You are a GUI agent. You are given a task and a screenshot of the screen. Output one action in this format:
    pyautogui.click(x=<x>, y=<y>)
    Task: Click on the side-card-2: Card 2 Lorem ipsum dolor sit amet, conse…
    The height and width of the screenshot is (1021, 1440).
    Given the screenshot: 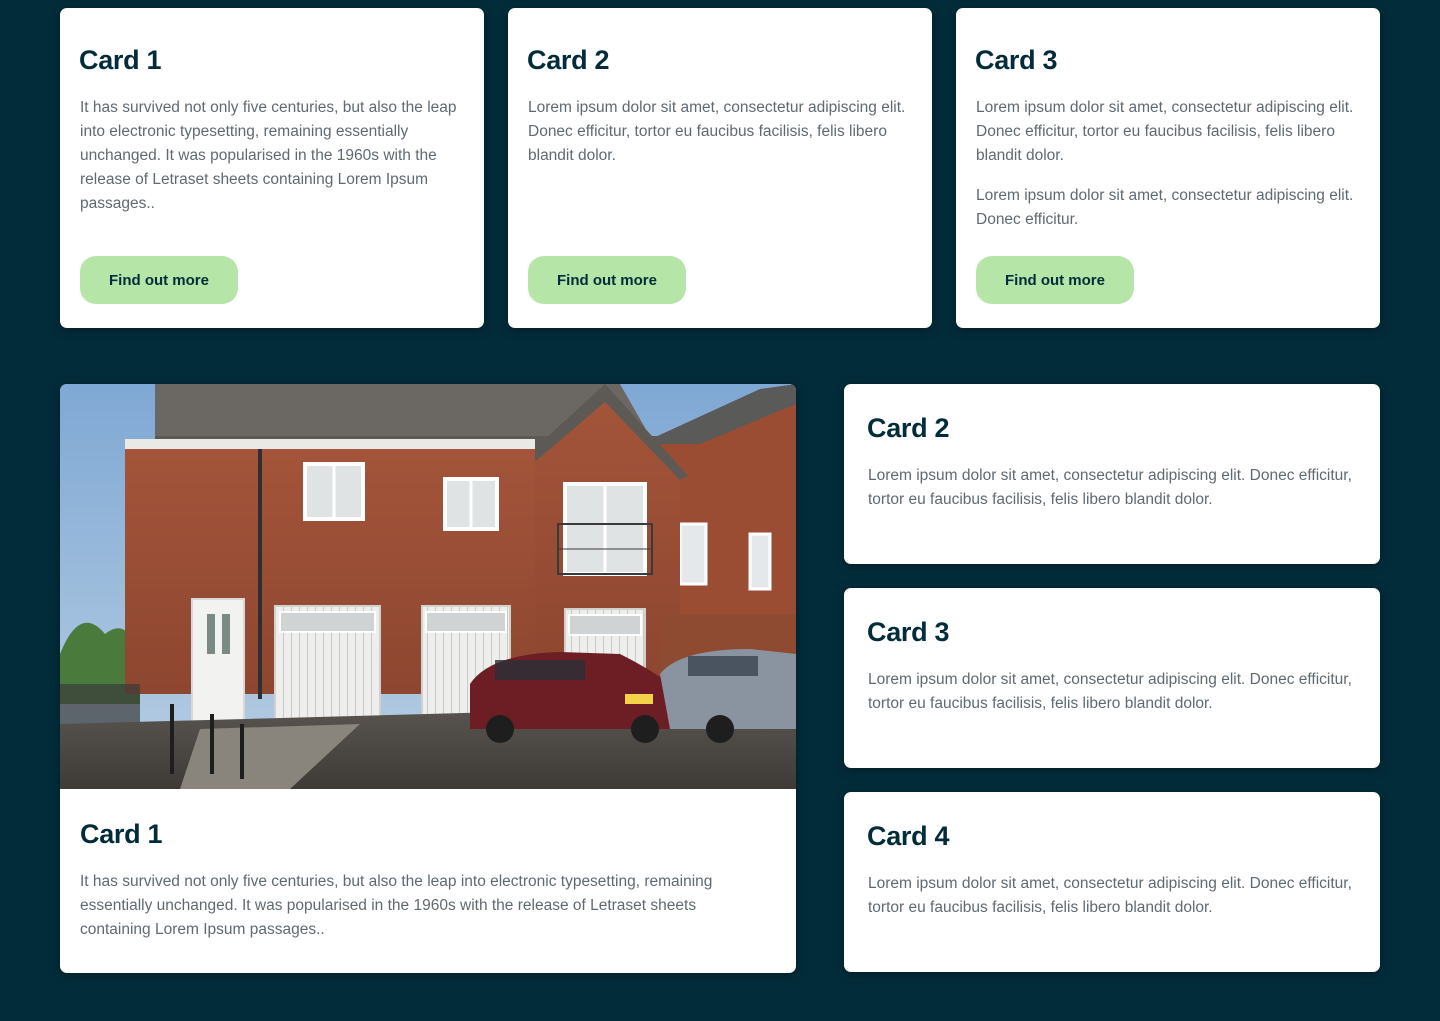 What is the action you would take?
    pyautogui.click(x=1112, y=474)
    